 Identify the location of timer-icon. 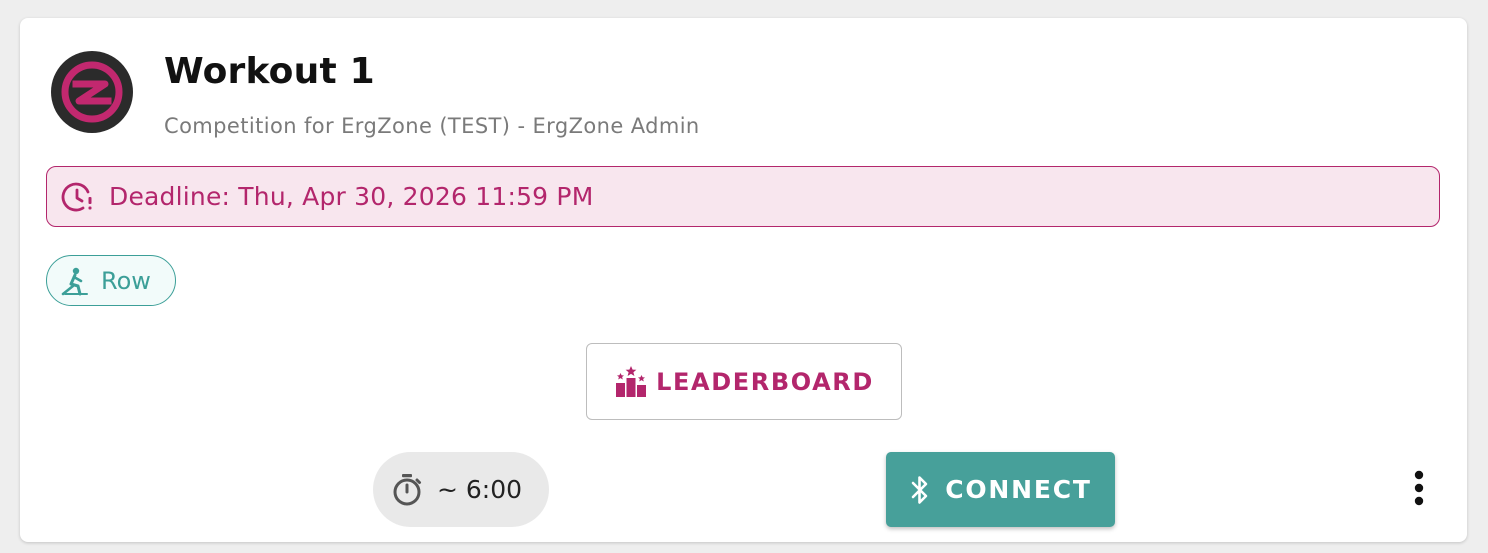
(407, 490).